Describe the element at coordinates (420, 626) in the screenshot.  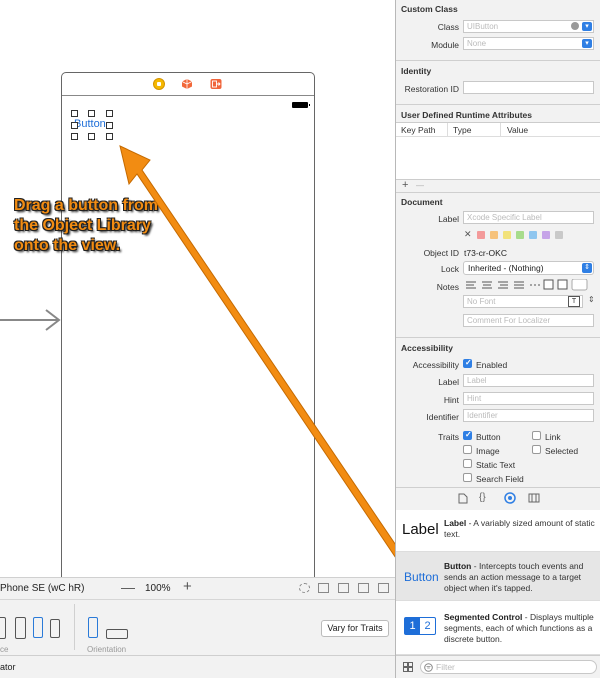
I see `segmented-control-icon: 1 2` at that location.